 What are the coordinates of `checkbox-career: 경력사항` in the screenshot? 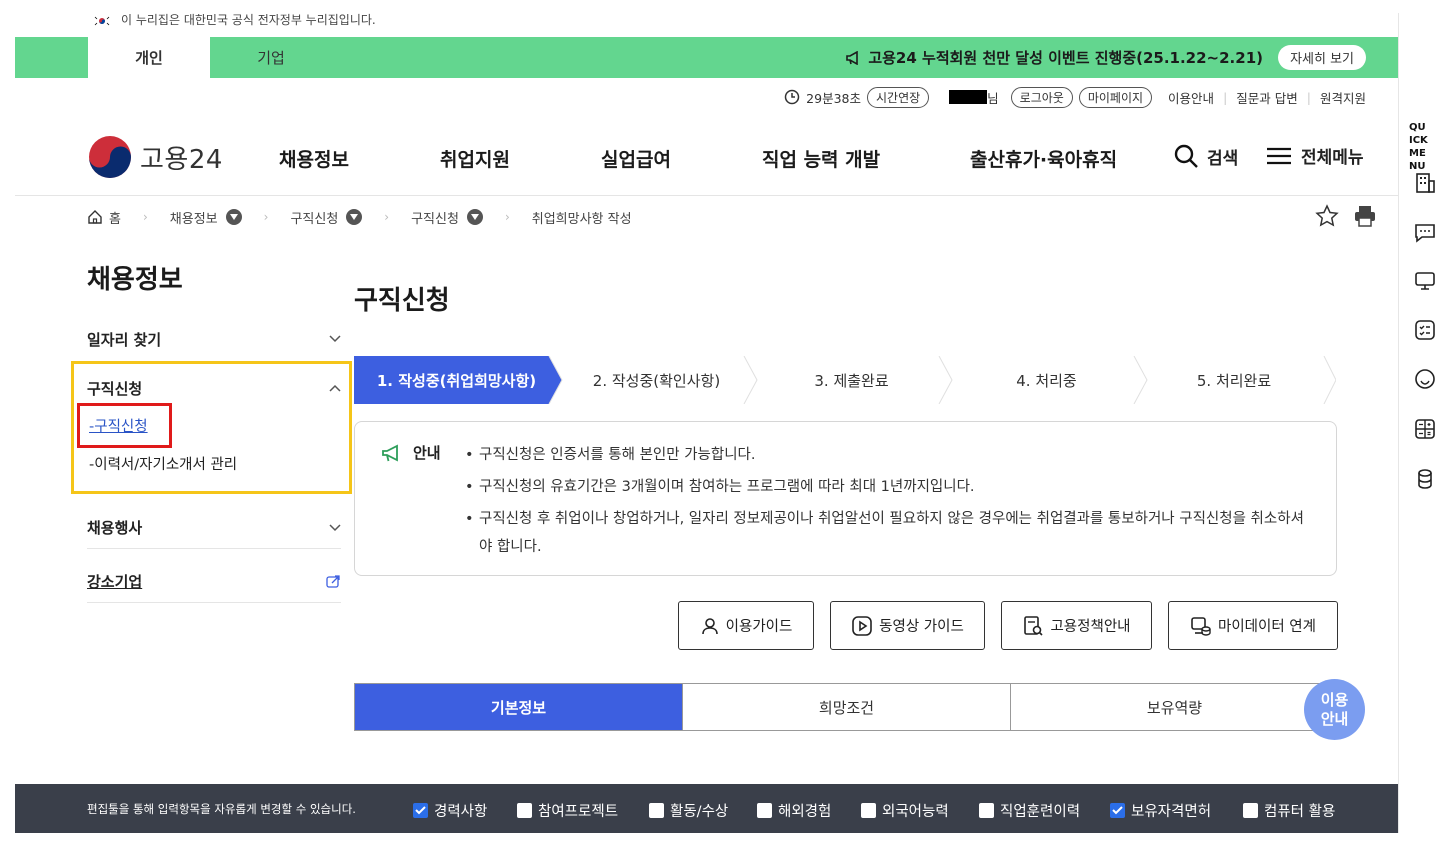 It's located at (450, 810).